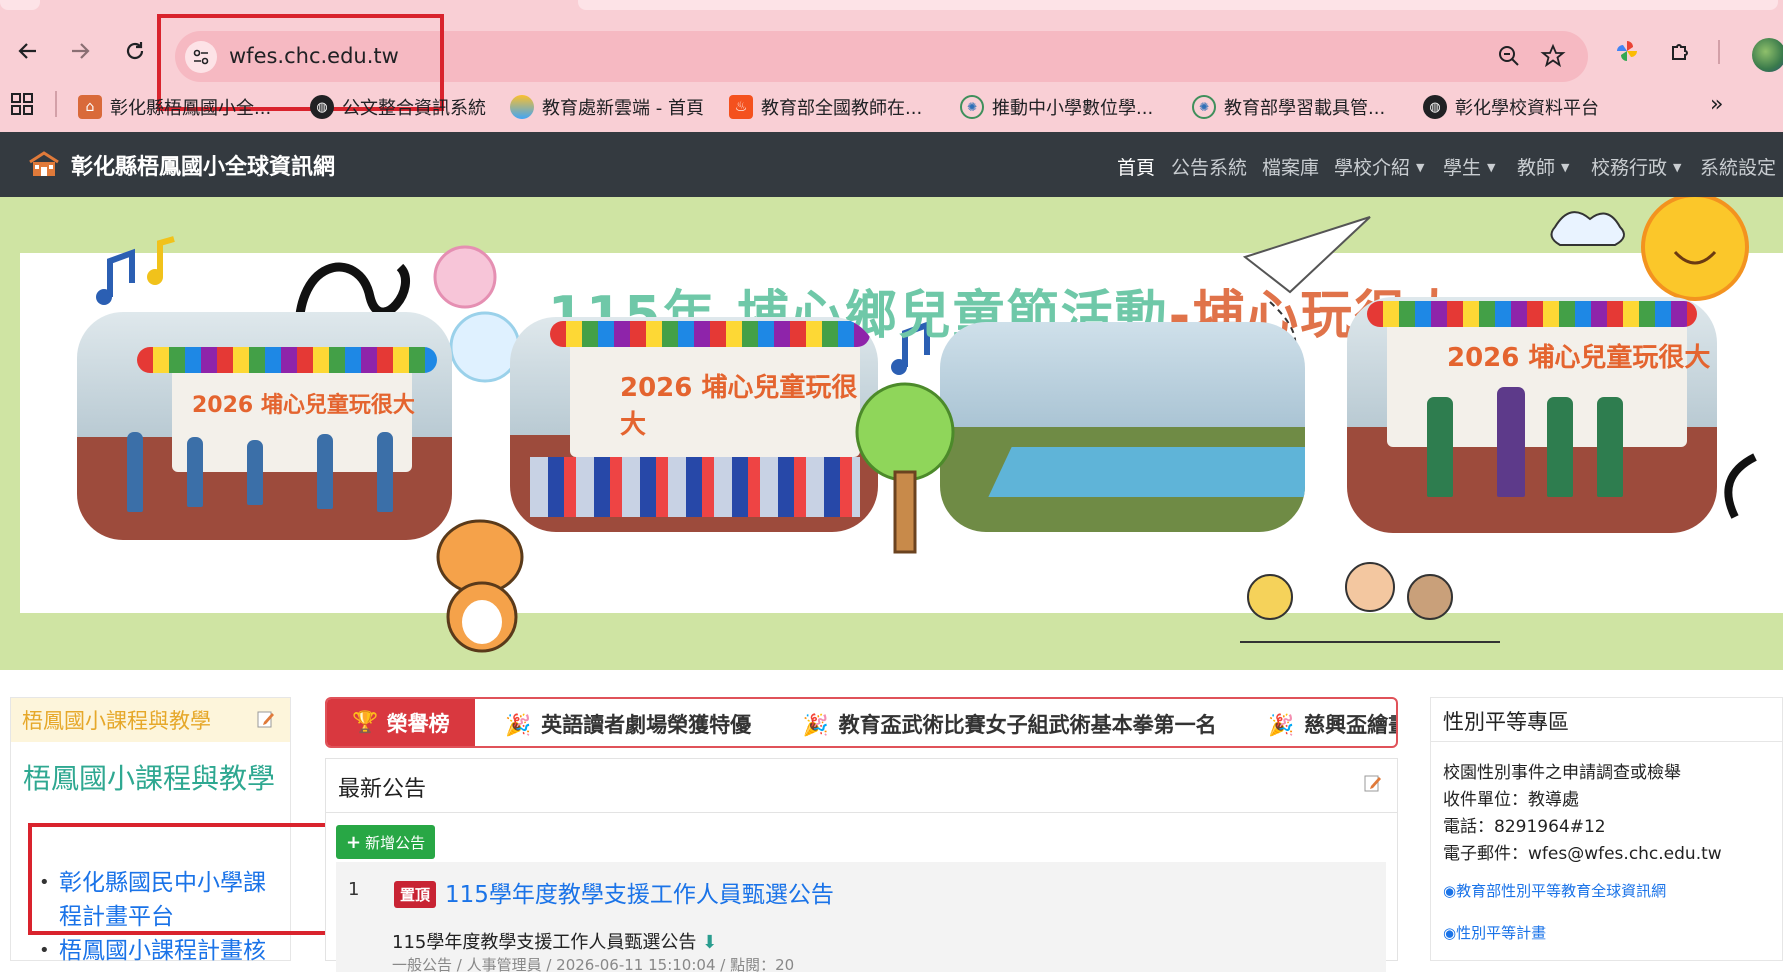 The height and width of the screenshot is (975, 1783). Describe the element at coordinates (90, 107) in the screenshot. I see `school-icon: ⌂` at that location.